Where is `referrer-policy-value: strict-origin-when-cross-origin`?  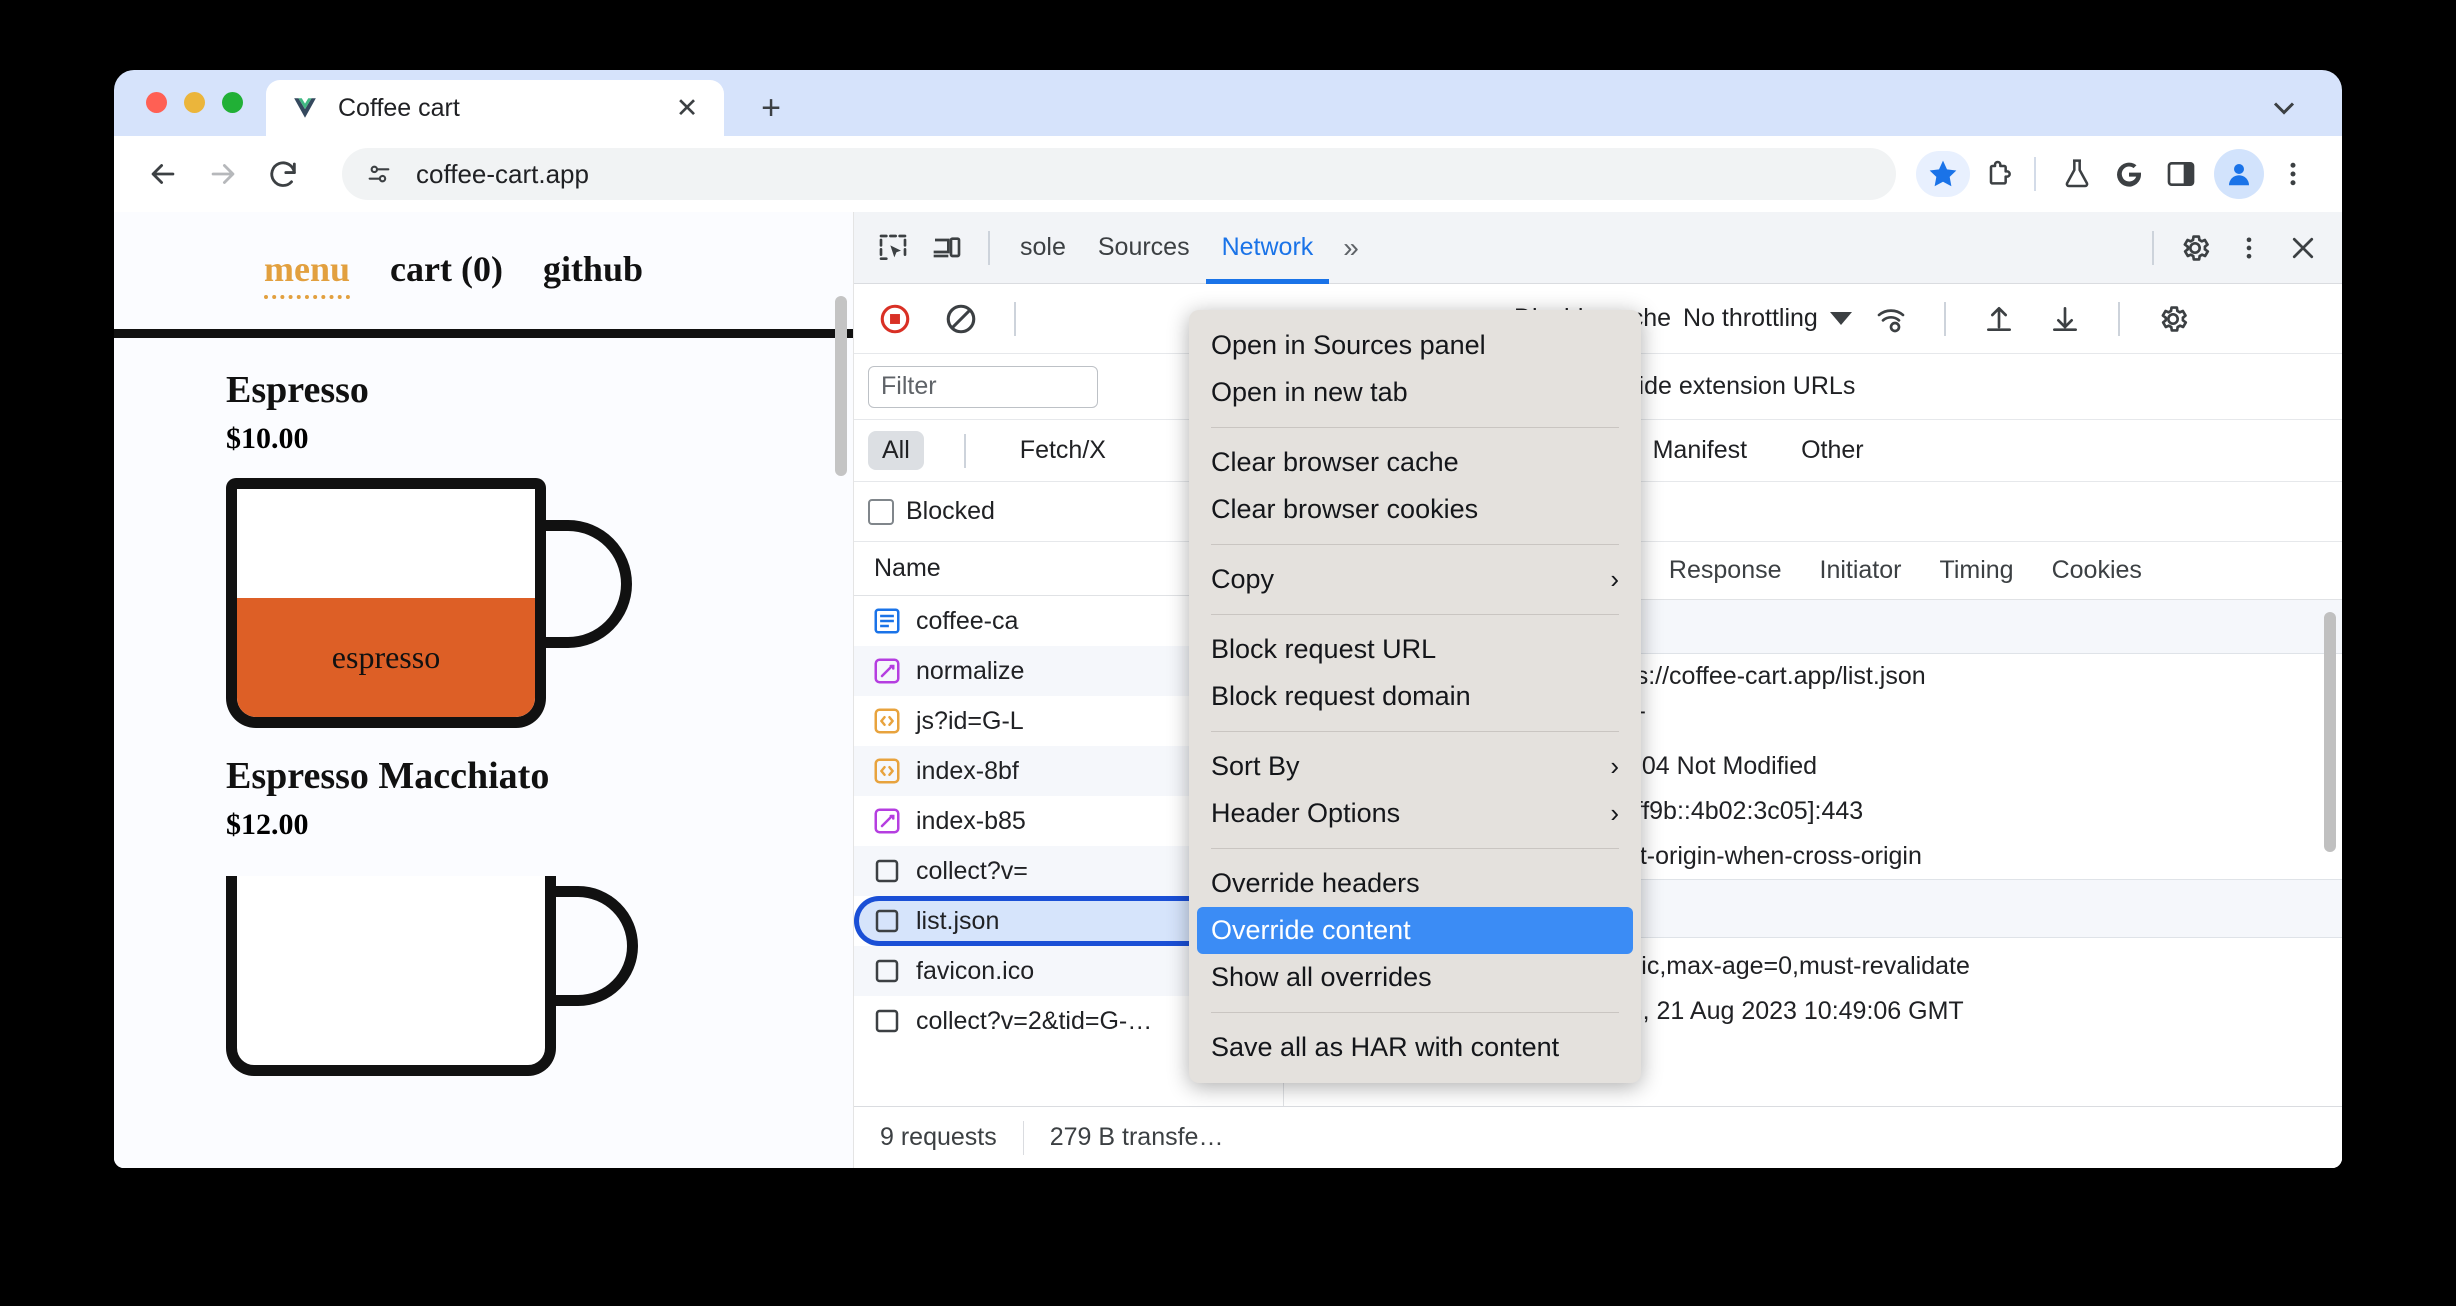 referrer-policy-value: strict-origin-when-cross-origin is located at coordinates (1758, 856).